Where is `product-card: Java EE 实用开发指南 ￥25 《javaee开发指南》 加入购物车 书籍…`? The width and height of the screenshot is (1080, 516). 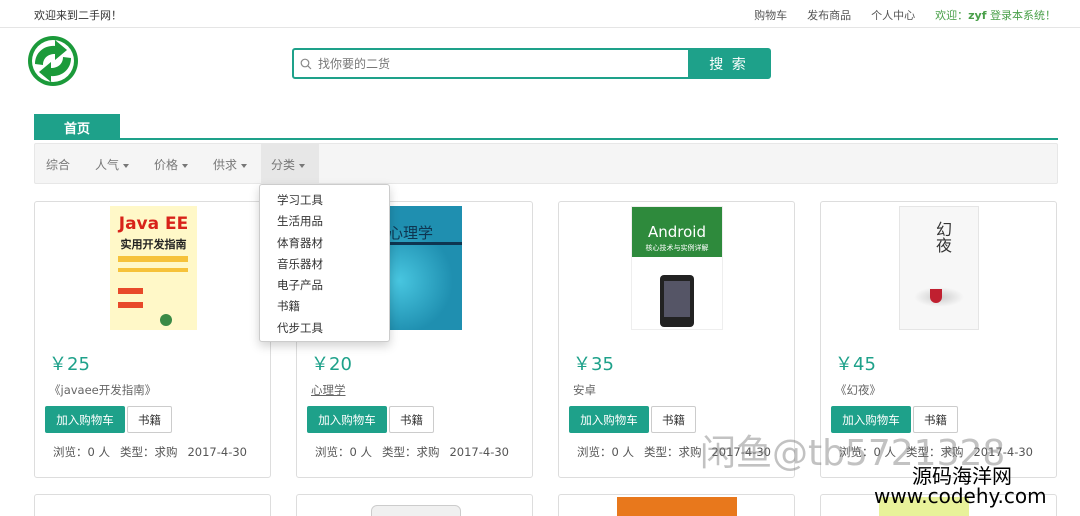
product-card: Java EE 实用开发指南 ￥25 《javaee开发指南》 加入购物车 书籍… is located at coordinates (152, 339).